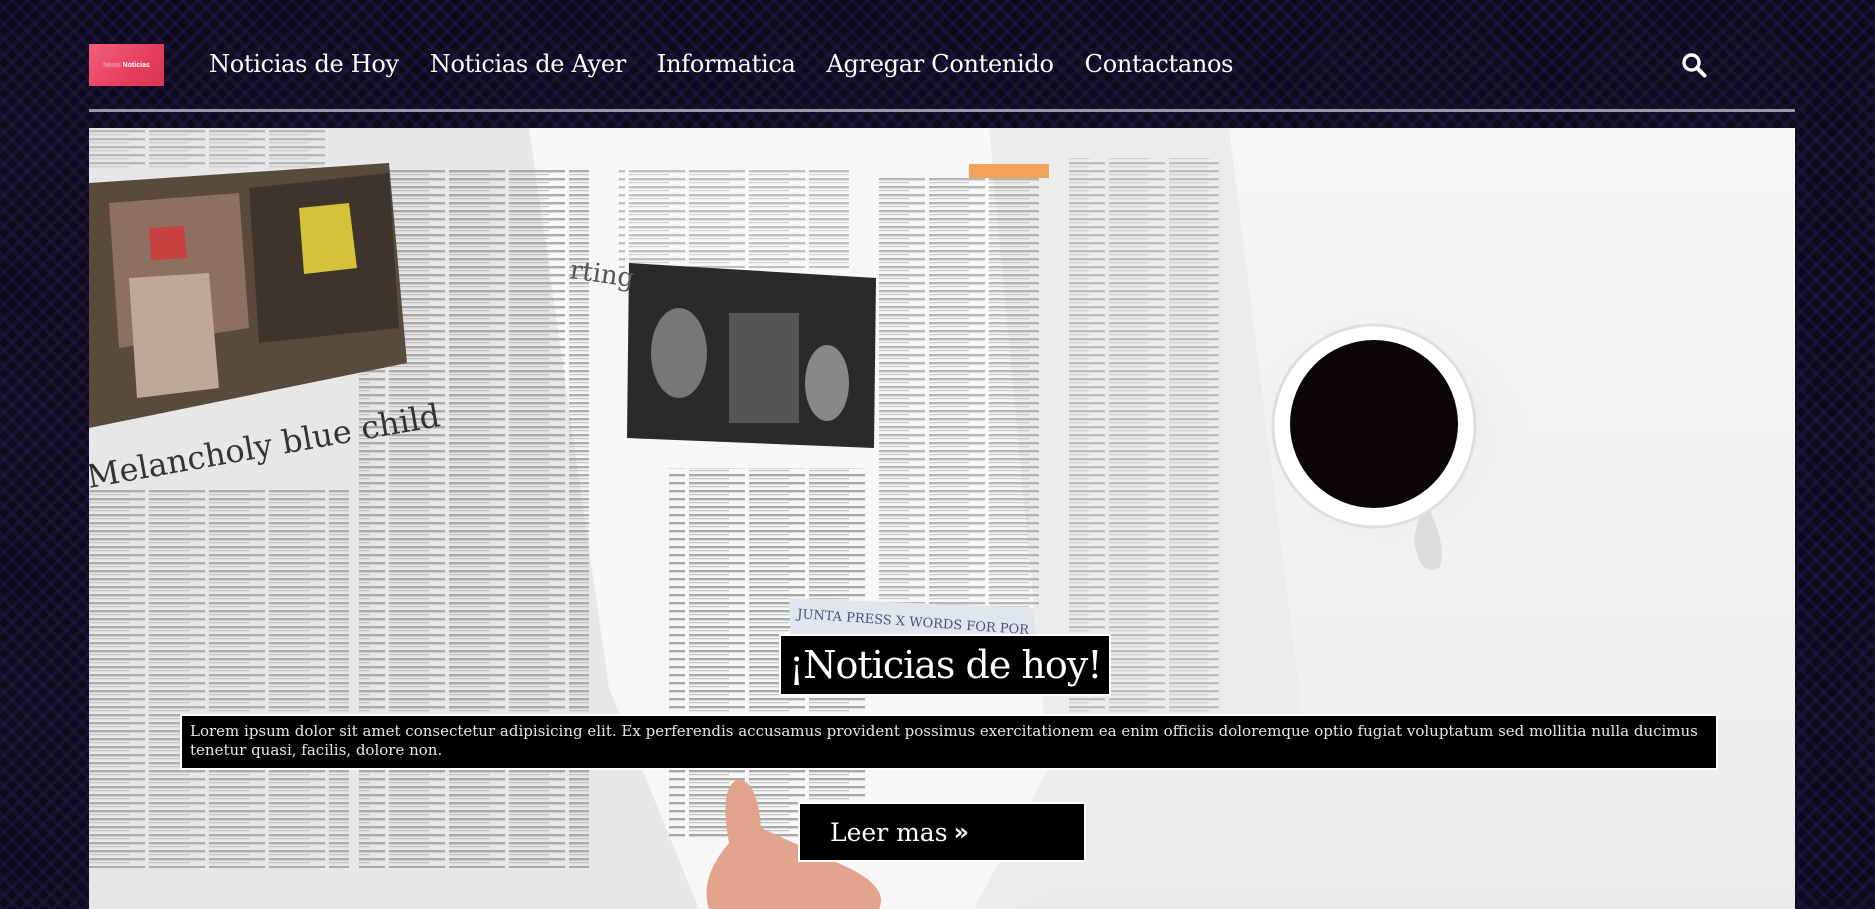 The image size is (1875, 909). I want to click on site-logo: News Noticias, so click(126, 65).